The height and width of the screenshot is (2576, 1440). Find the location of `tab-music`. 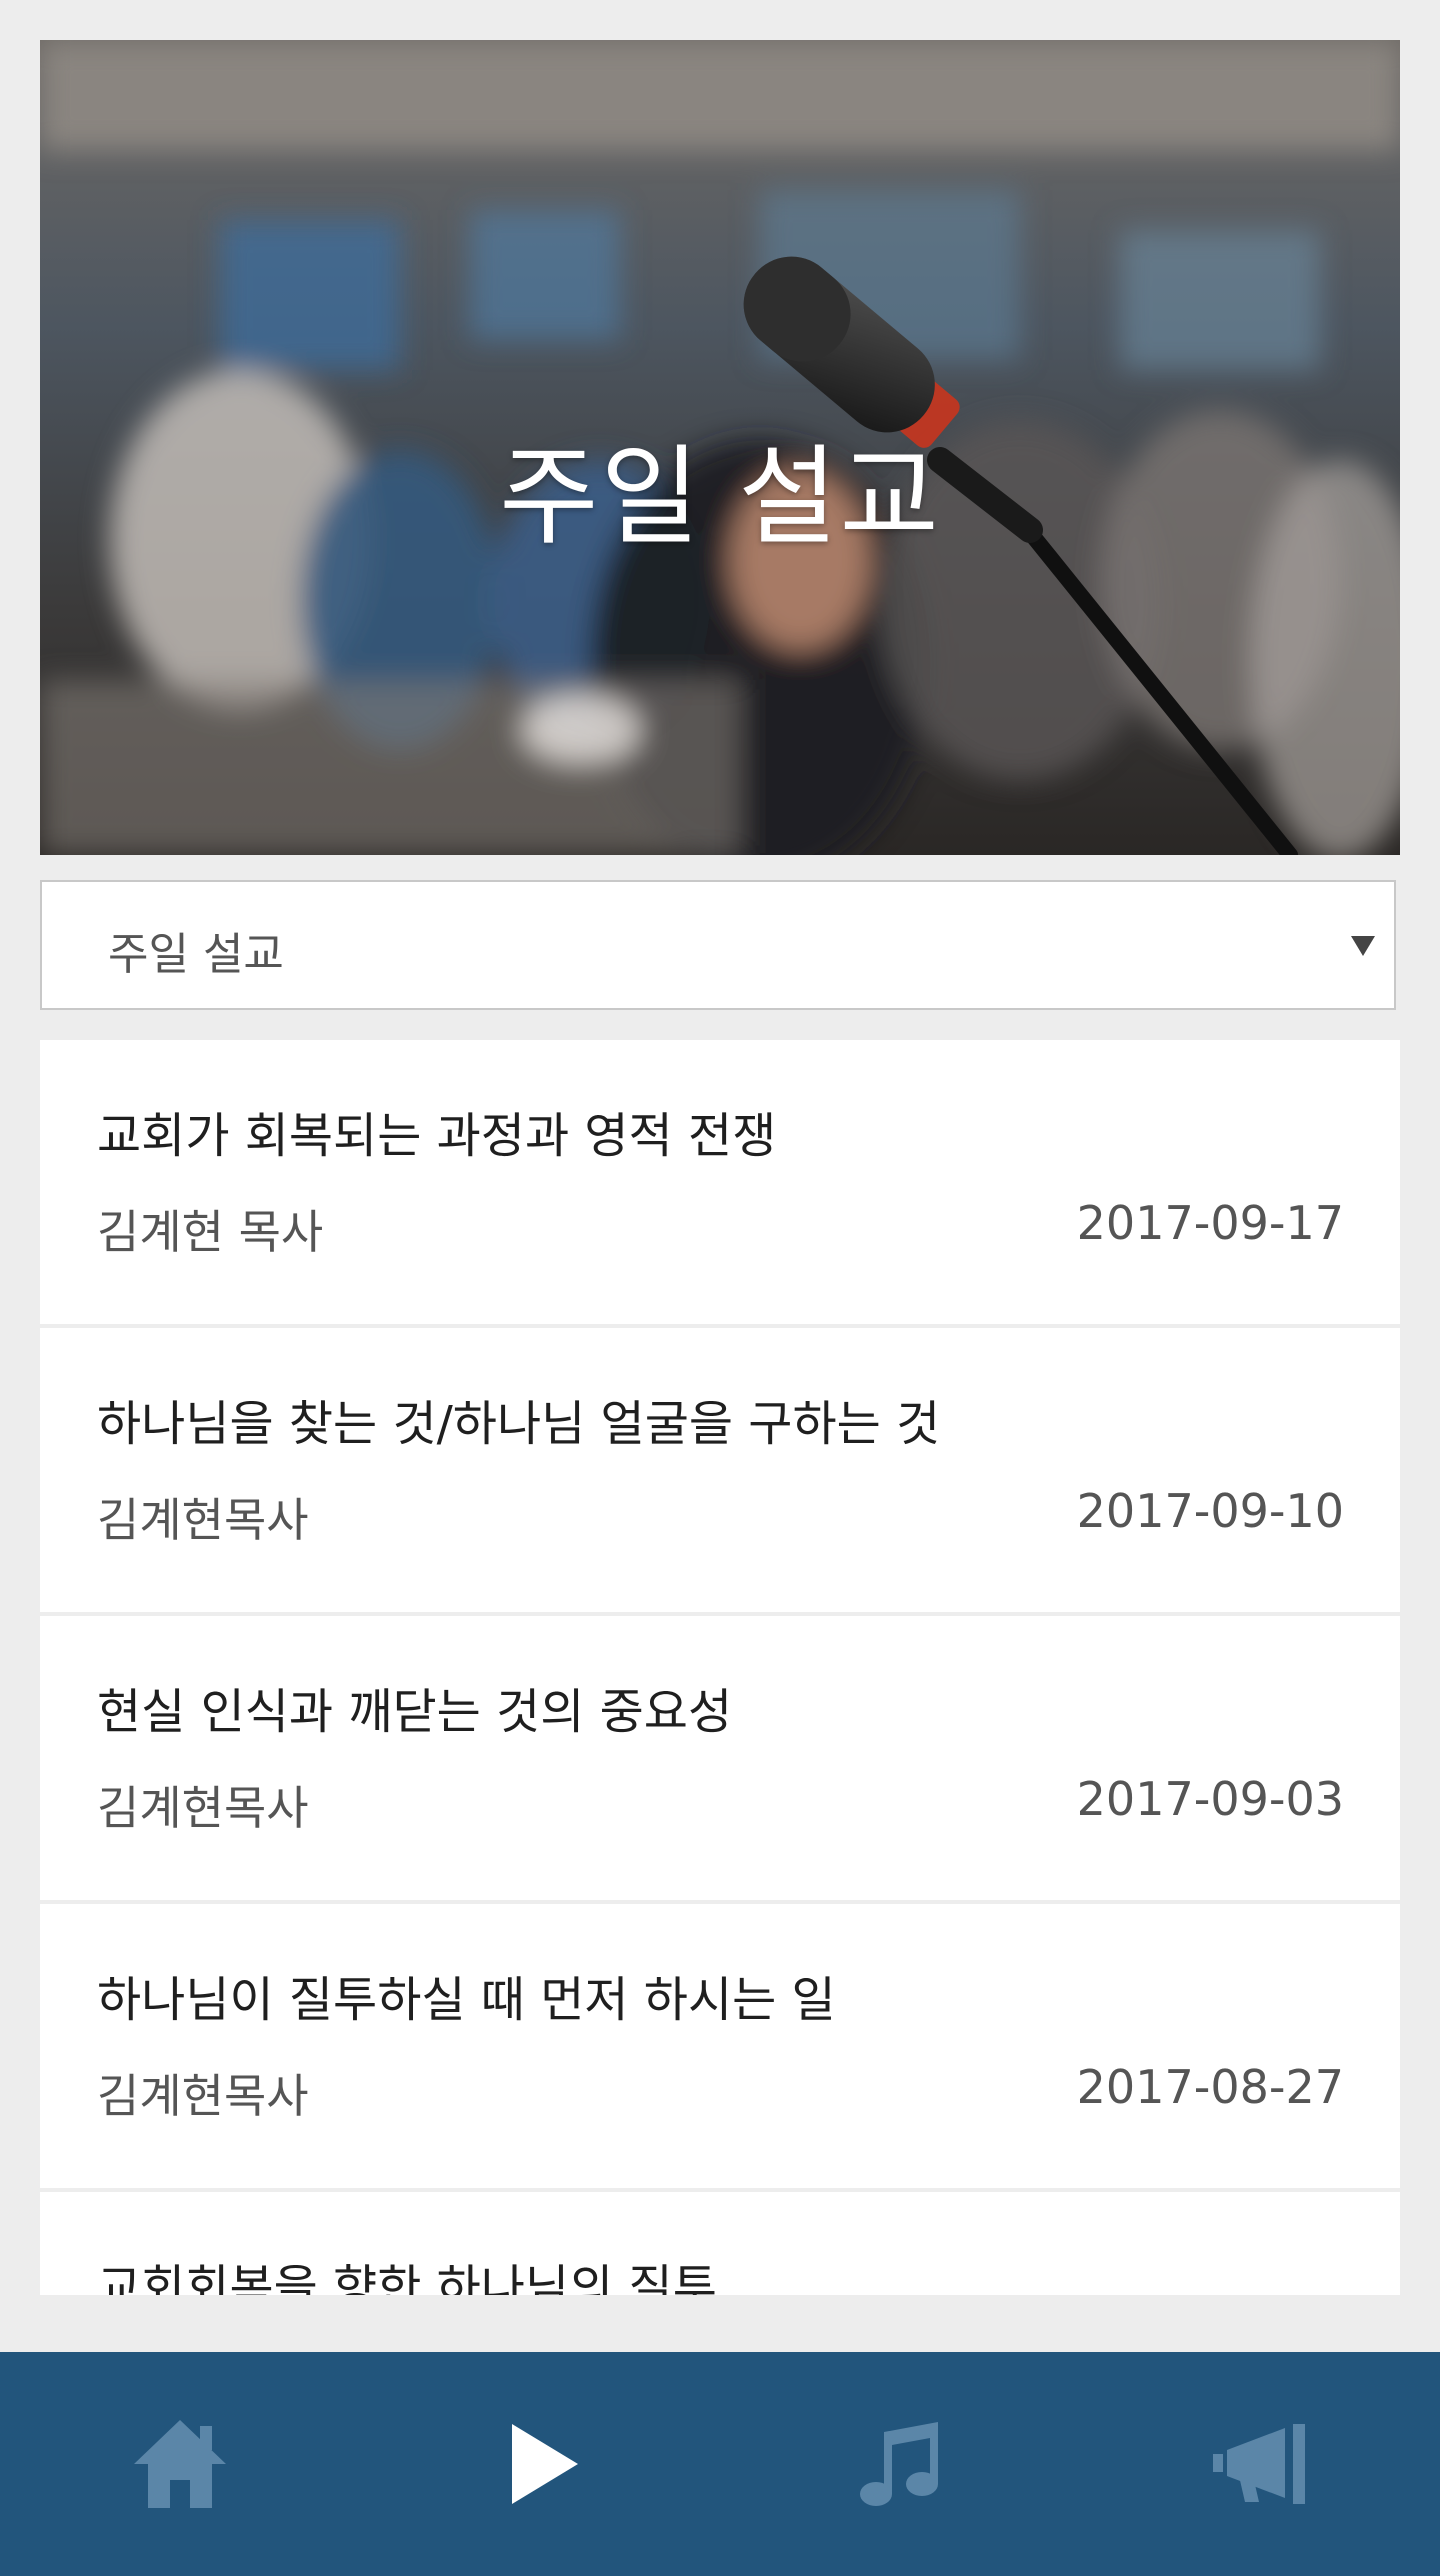

tab-music is located at coordinates (900, 2464).